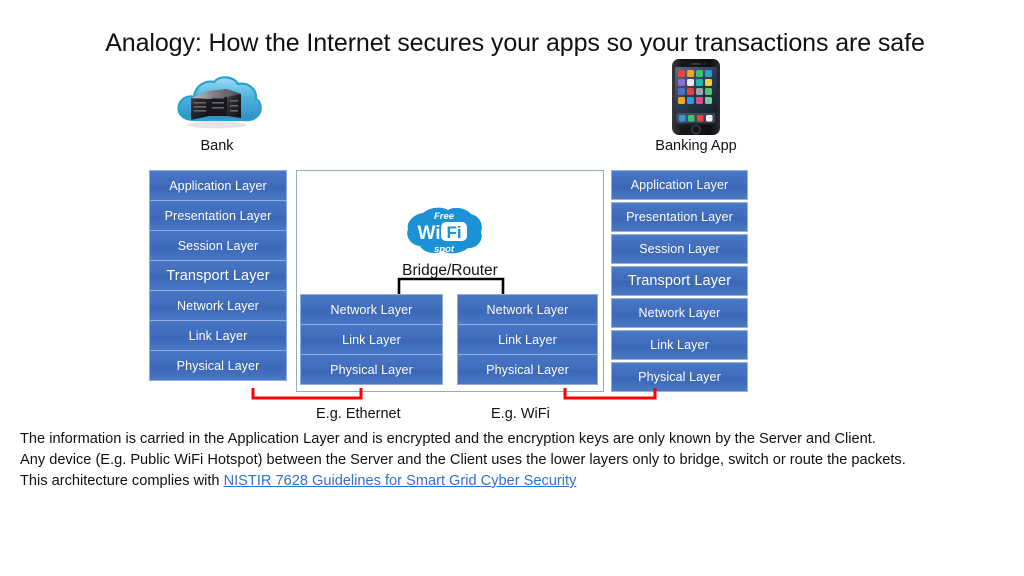 This screenshot has height=576, width=1024. What do you see at coordinates (122, 481) in the screenshot?
I see `footnote-line-3-prefix: This architecture complies with` at bounding box center [122, 481].